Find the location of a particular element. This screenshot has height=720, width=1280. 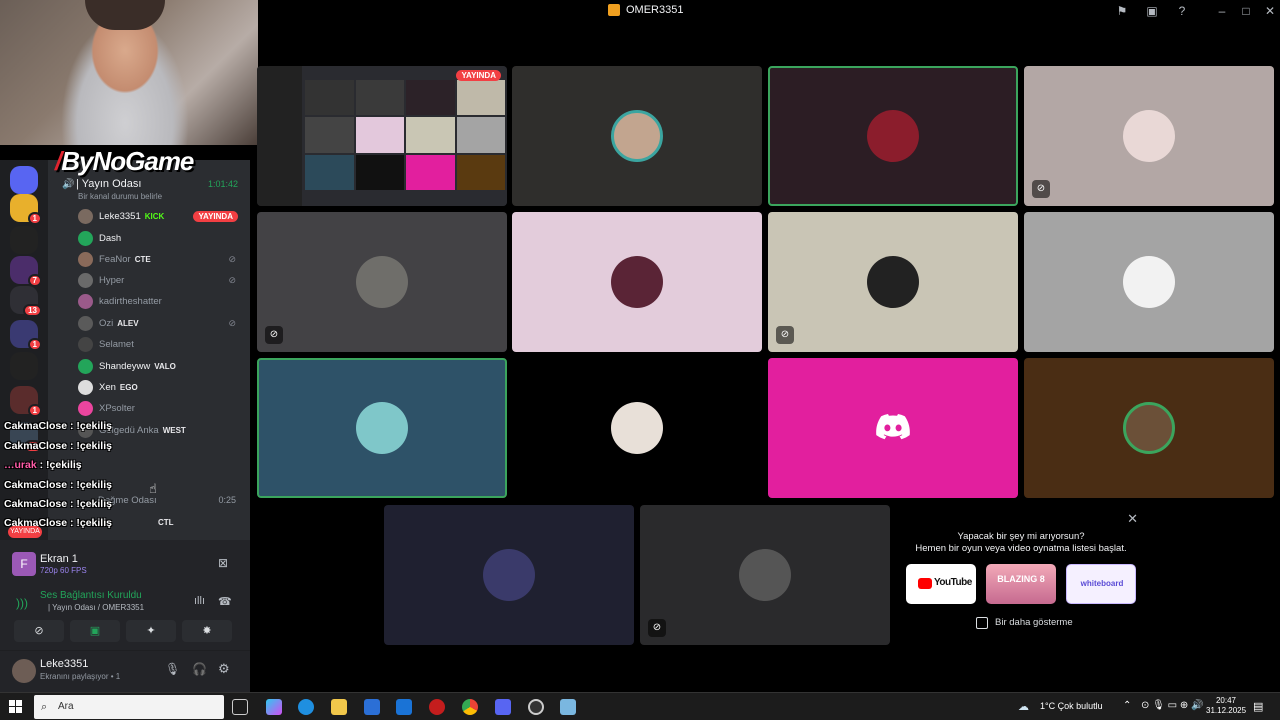

dont-show-checkbox is located at coordinates (982, 623).